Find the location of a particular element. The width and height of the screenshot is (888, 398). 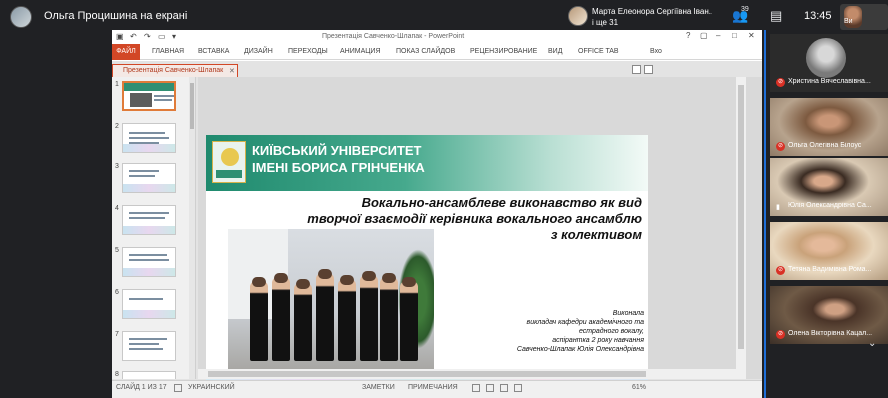

credits-line: викладач кафедри академічного та is located at coordinates (585, 322).